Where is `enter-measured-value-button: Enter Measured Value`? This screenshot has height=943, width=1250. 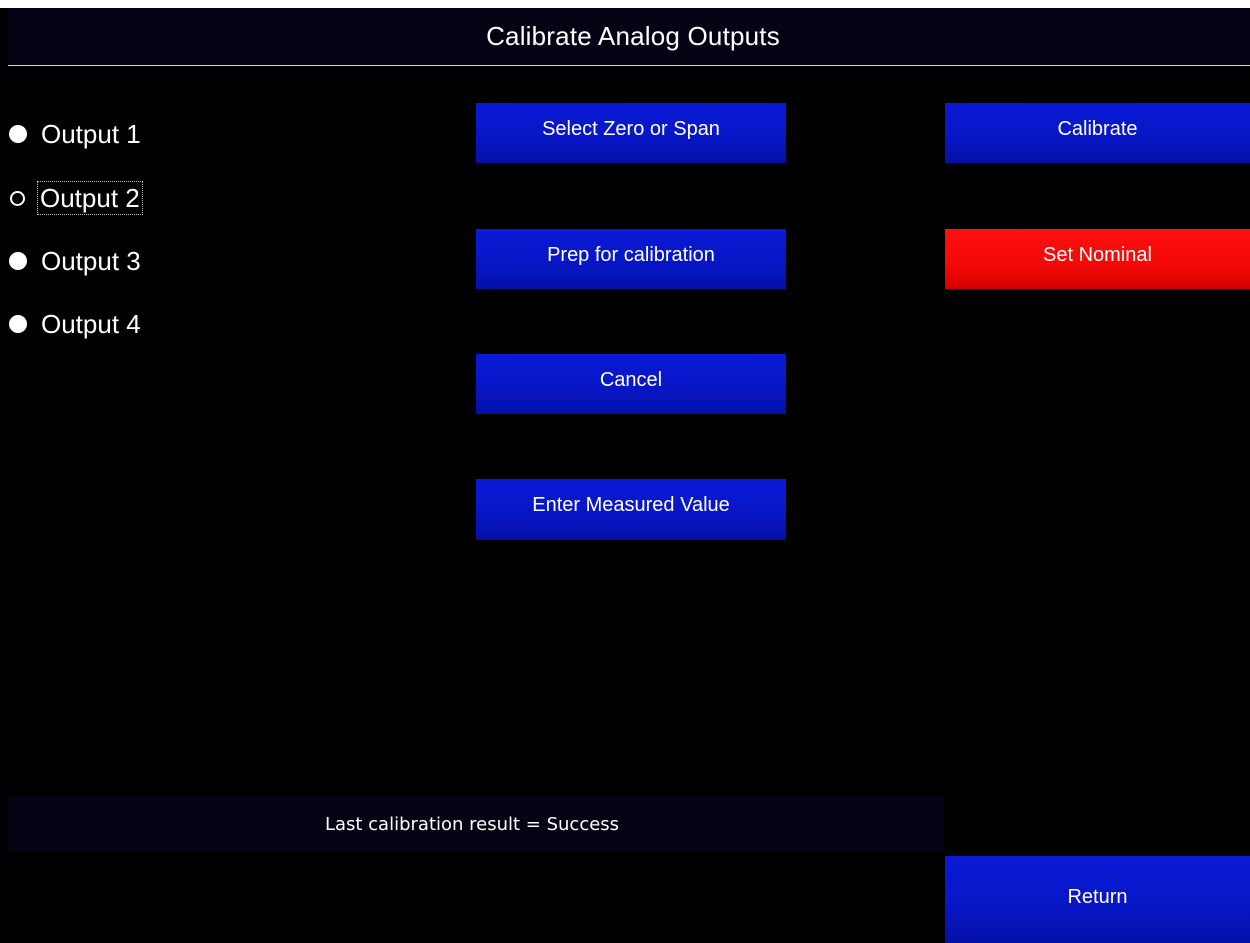
enter-measured-value-button: Enter Measured Value is located at coordinates (631, 509).